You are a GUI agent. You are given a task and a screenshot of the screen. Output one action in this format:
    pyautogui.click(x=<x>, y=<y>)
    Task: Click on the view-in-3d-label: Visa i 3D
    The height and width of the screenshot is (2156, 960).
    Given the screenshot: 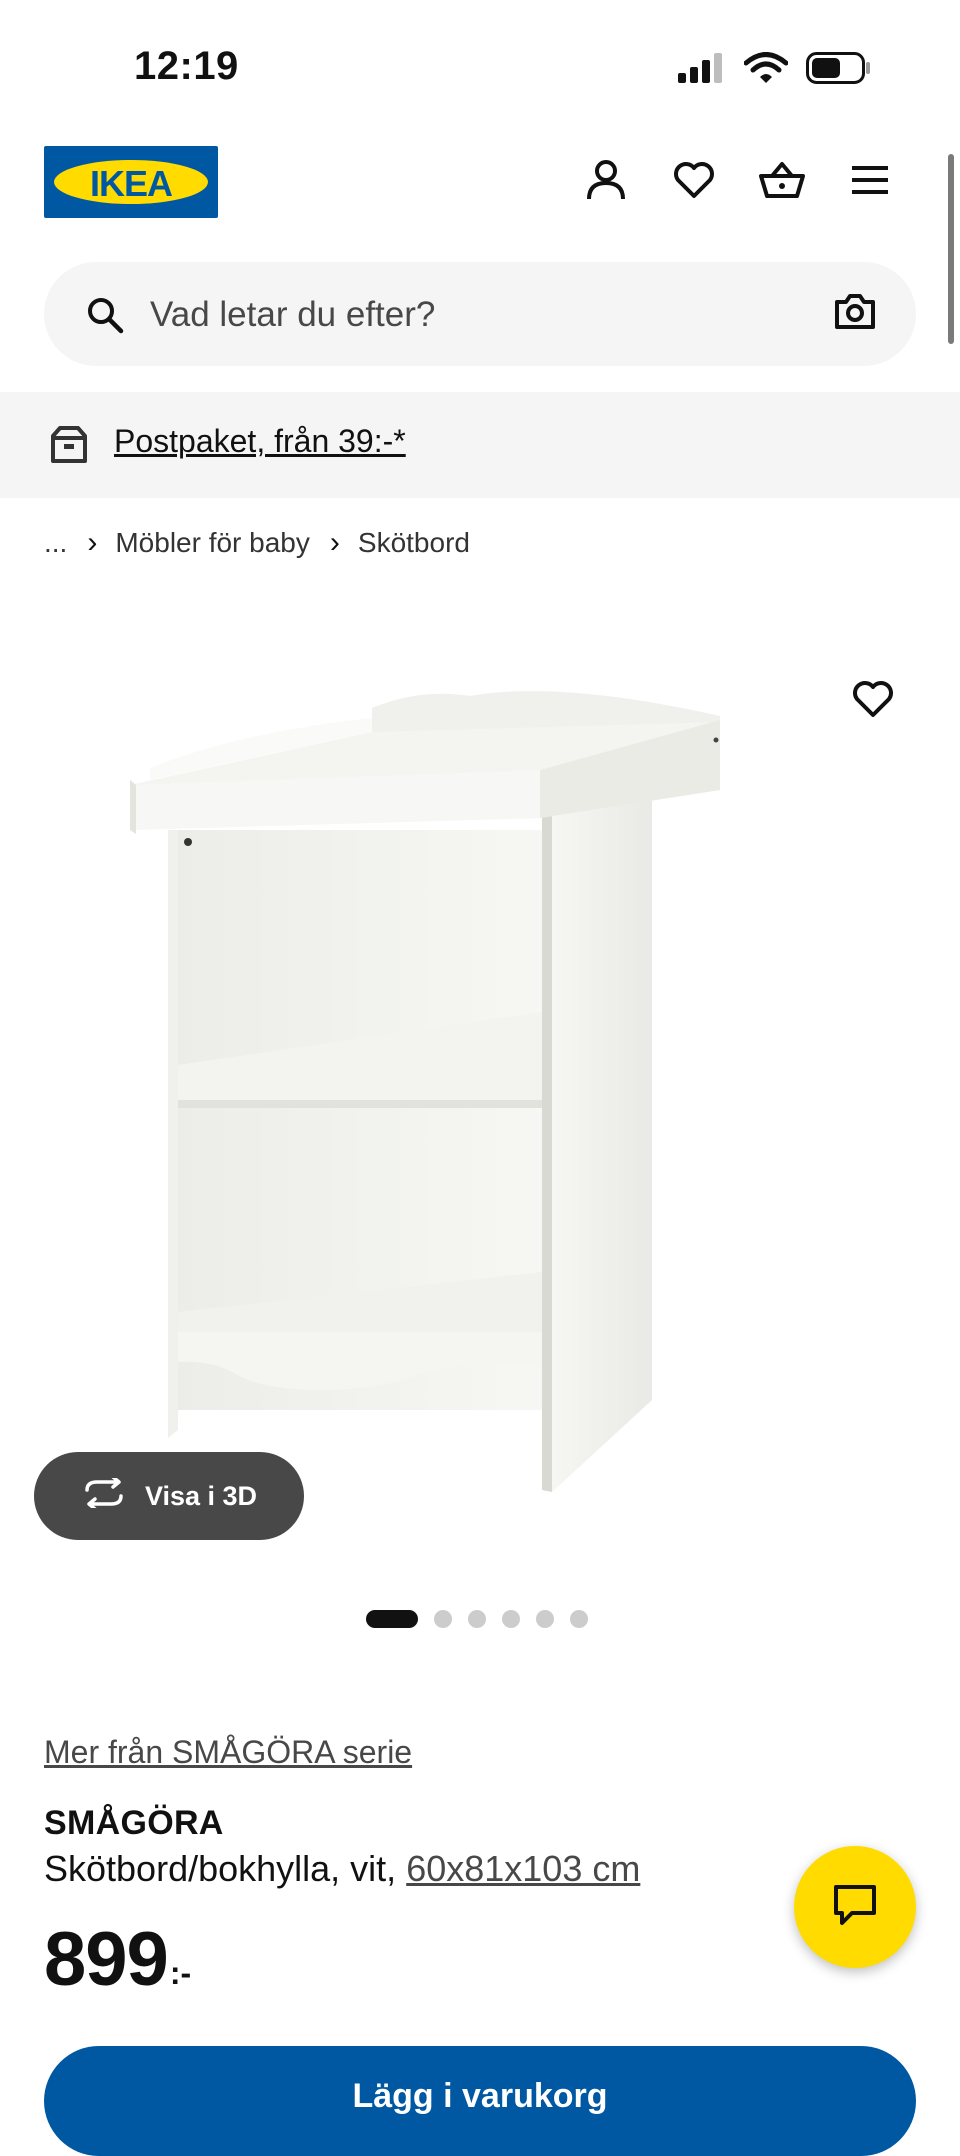 What is the action you would take?
    pyautogui.click(x=201, y=1495)
    